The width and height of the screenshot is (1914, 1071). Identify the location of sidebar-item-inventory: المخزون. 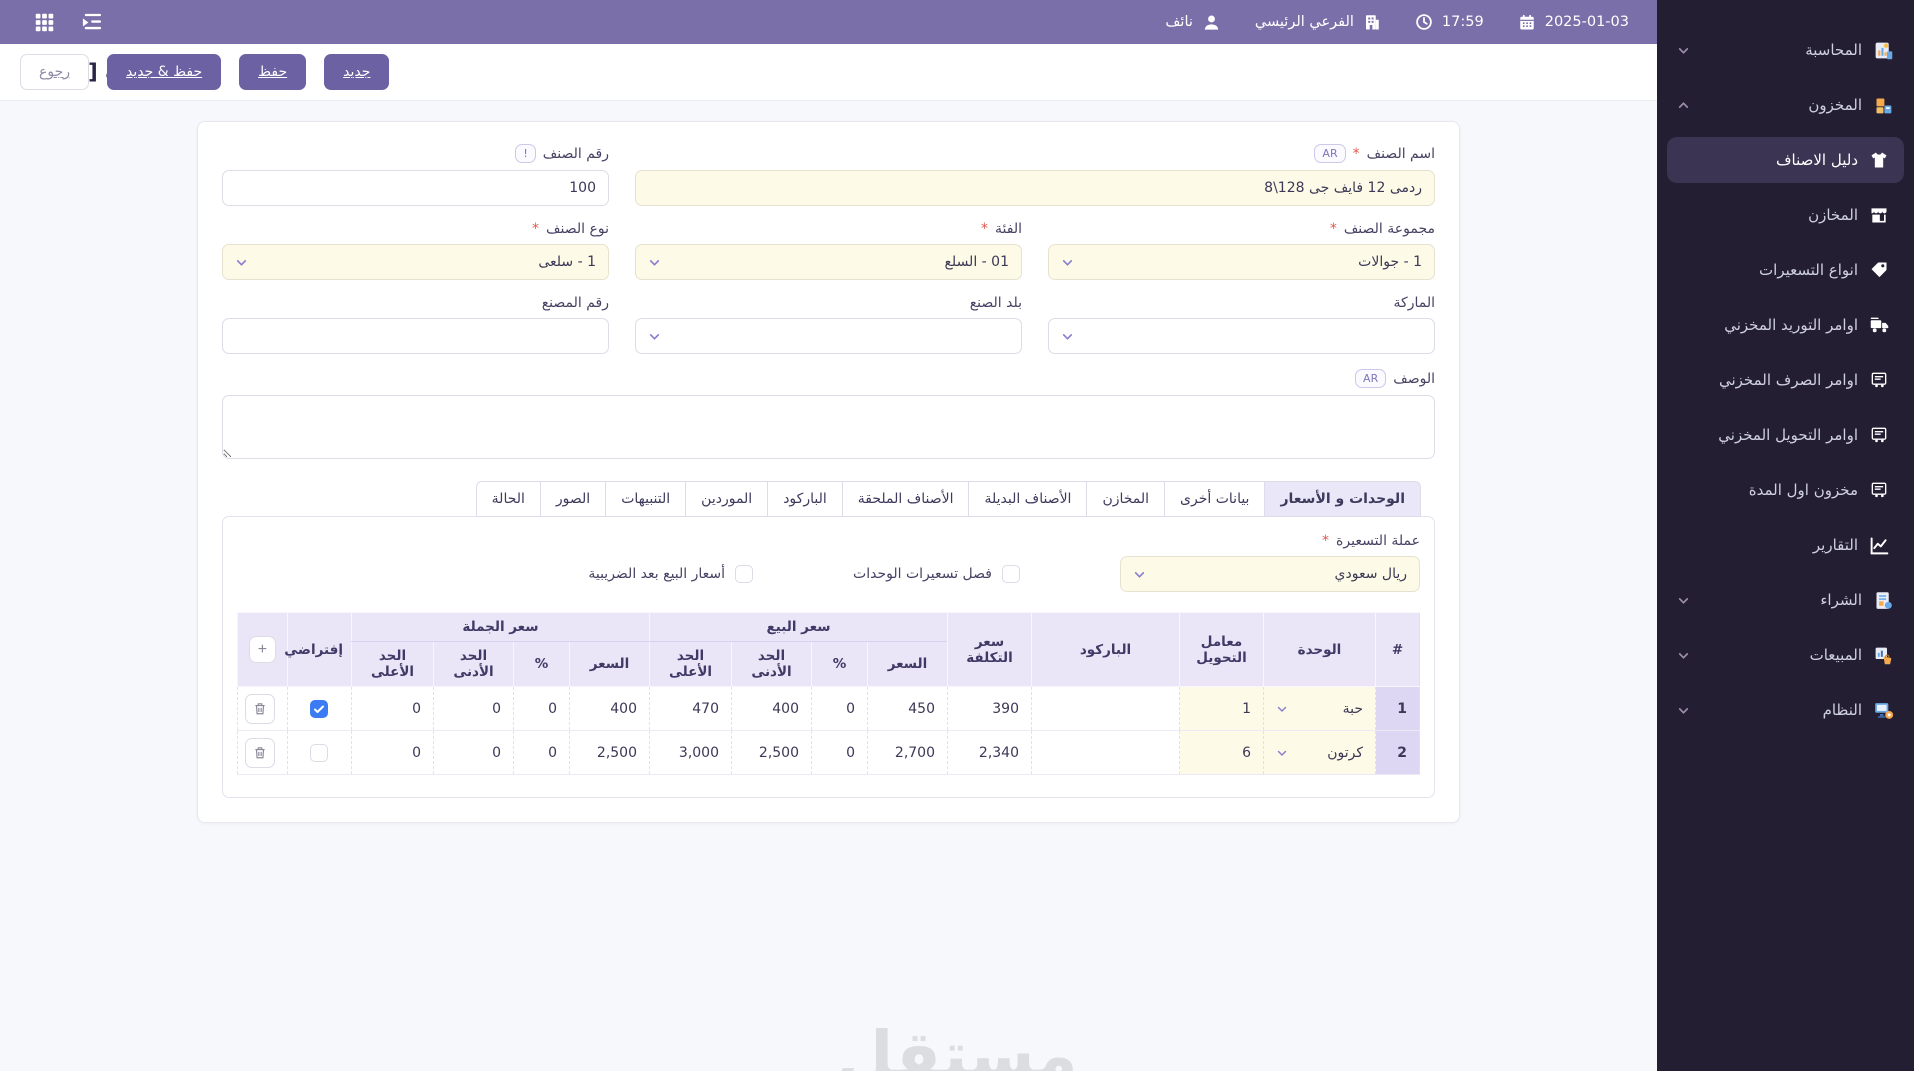
(1785, 105).